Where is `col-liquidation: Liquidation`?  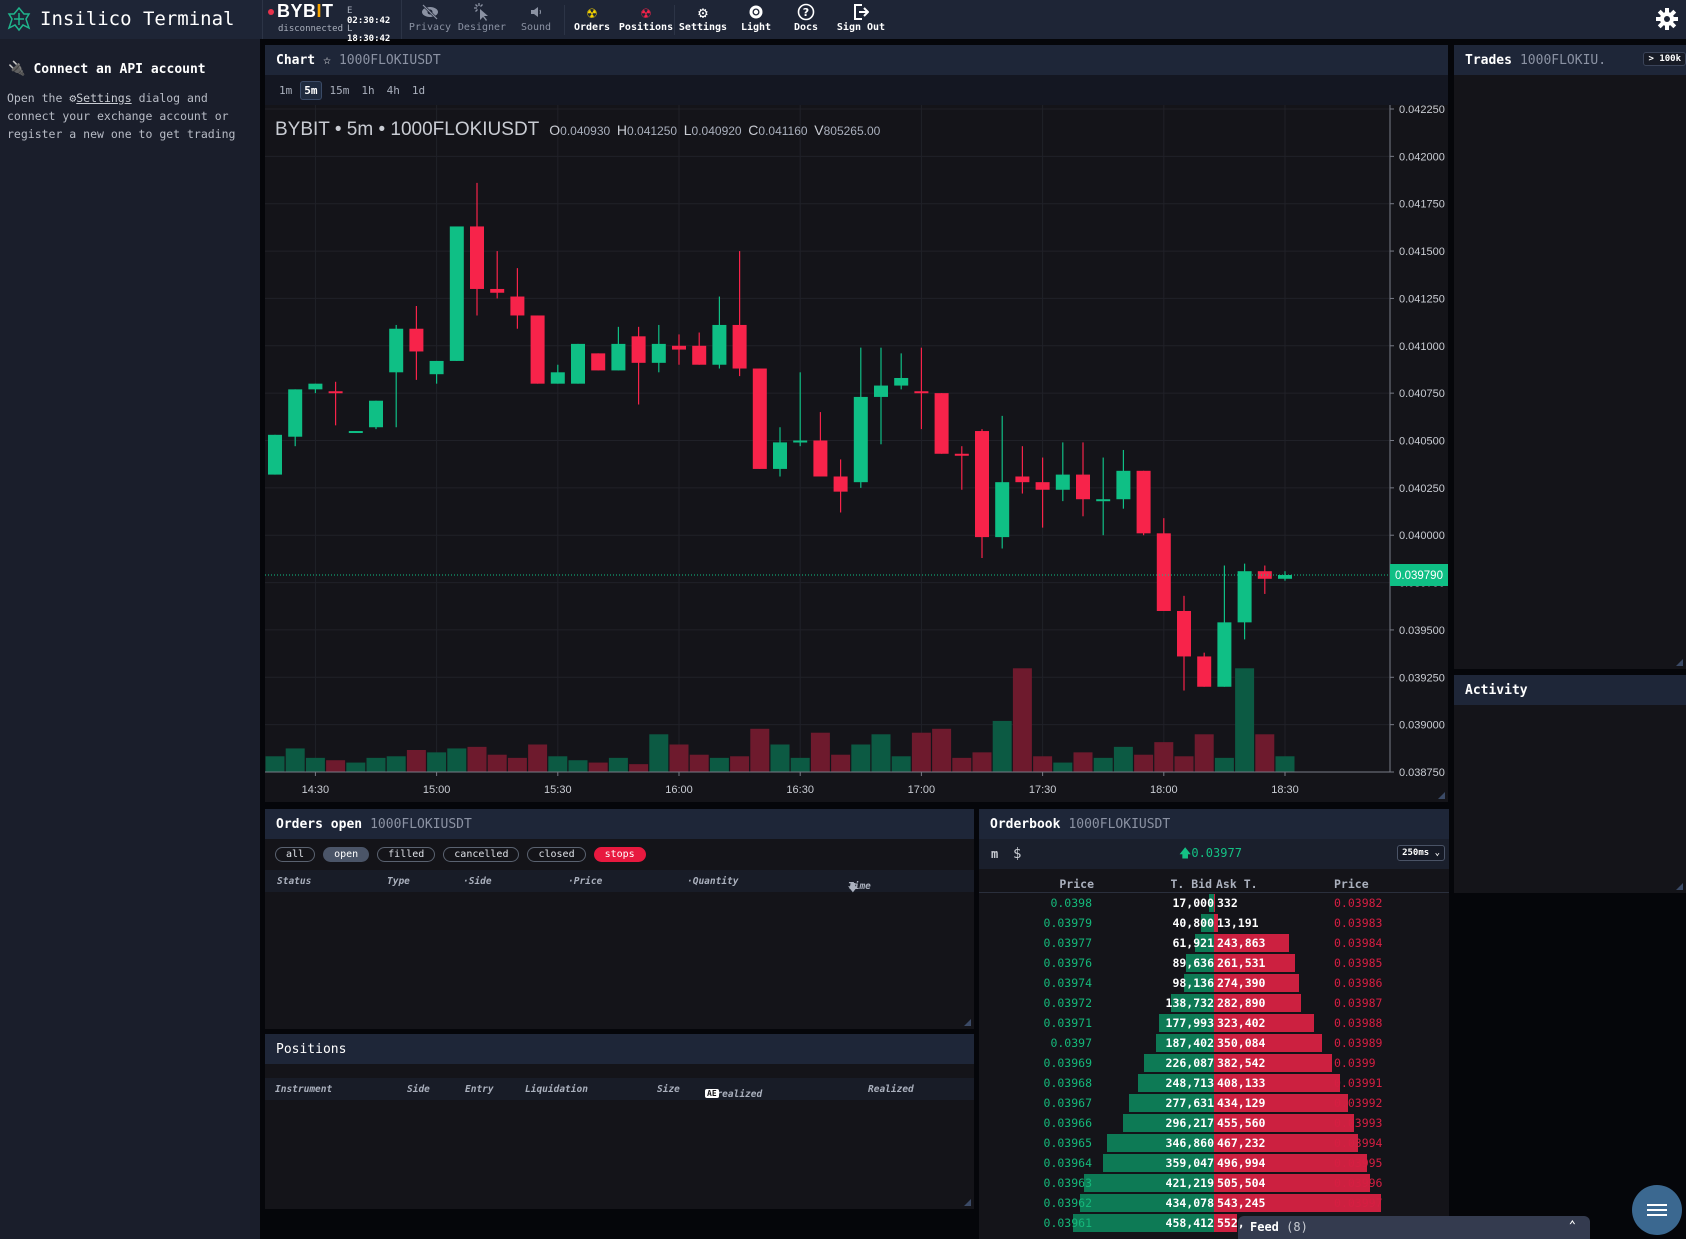
col-liquidation: Liquidation is located at coordinates (556, 1089).